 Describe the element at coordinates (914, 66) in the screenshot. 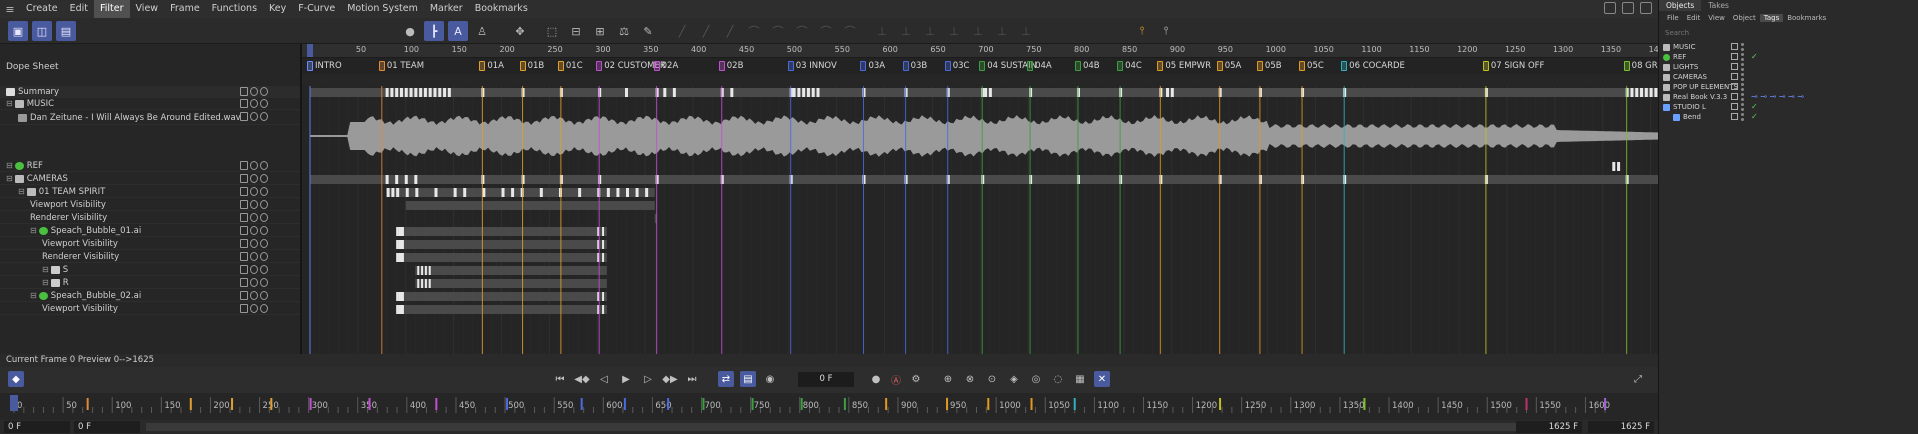

I see `marker: 03B` at that location.